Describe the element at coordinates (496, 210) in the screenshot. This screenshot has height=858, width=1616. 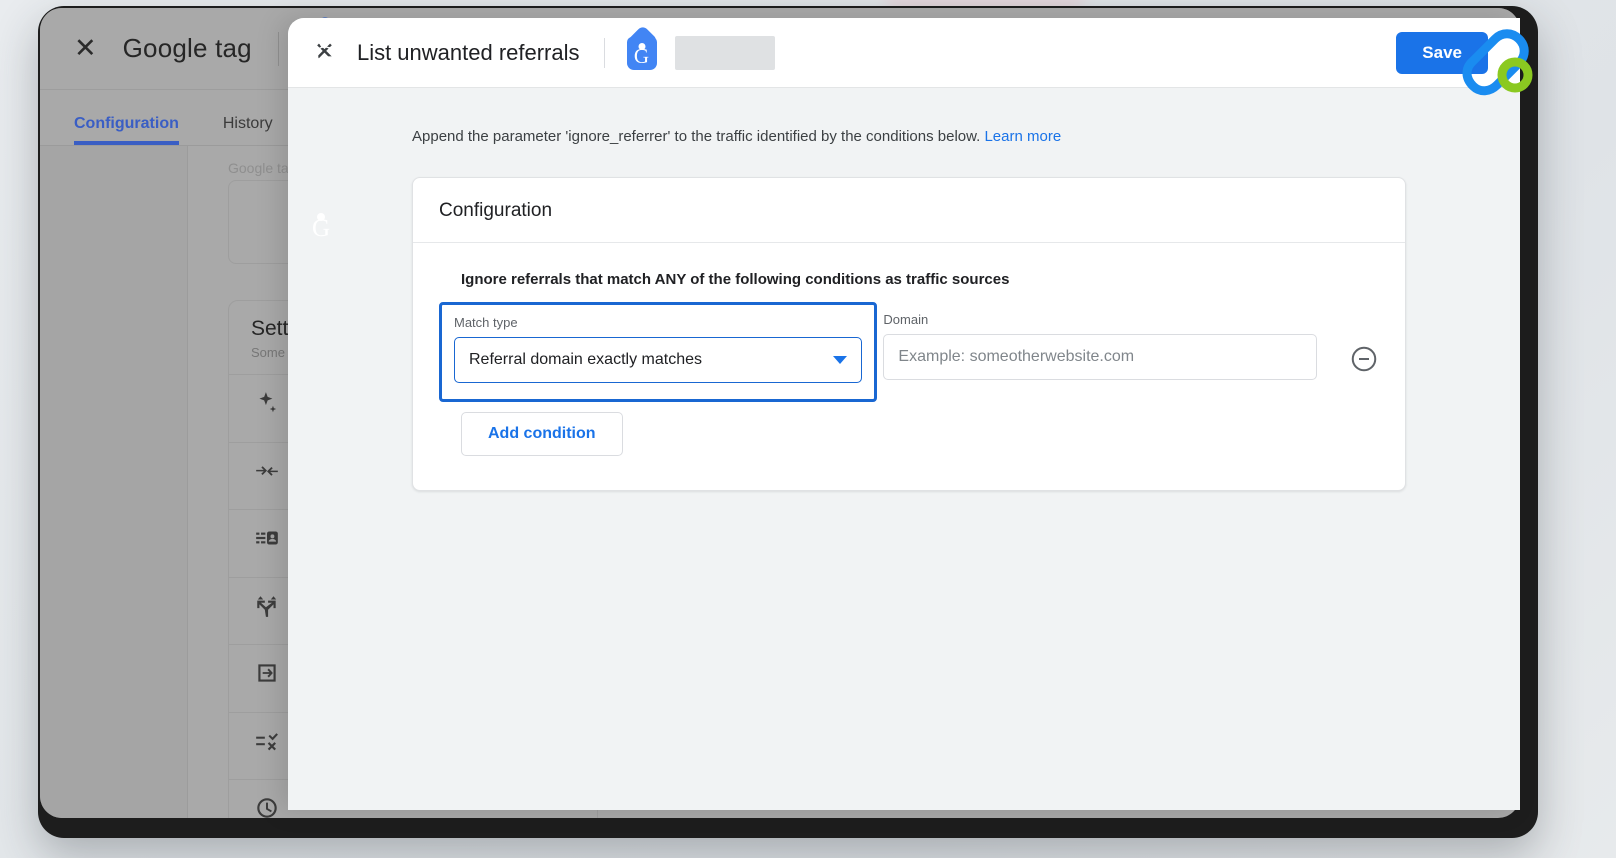
I see `configuration-title: Configuration` at that location.